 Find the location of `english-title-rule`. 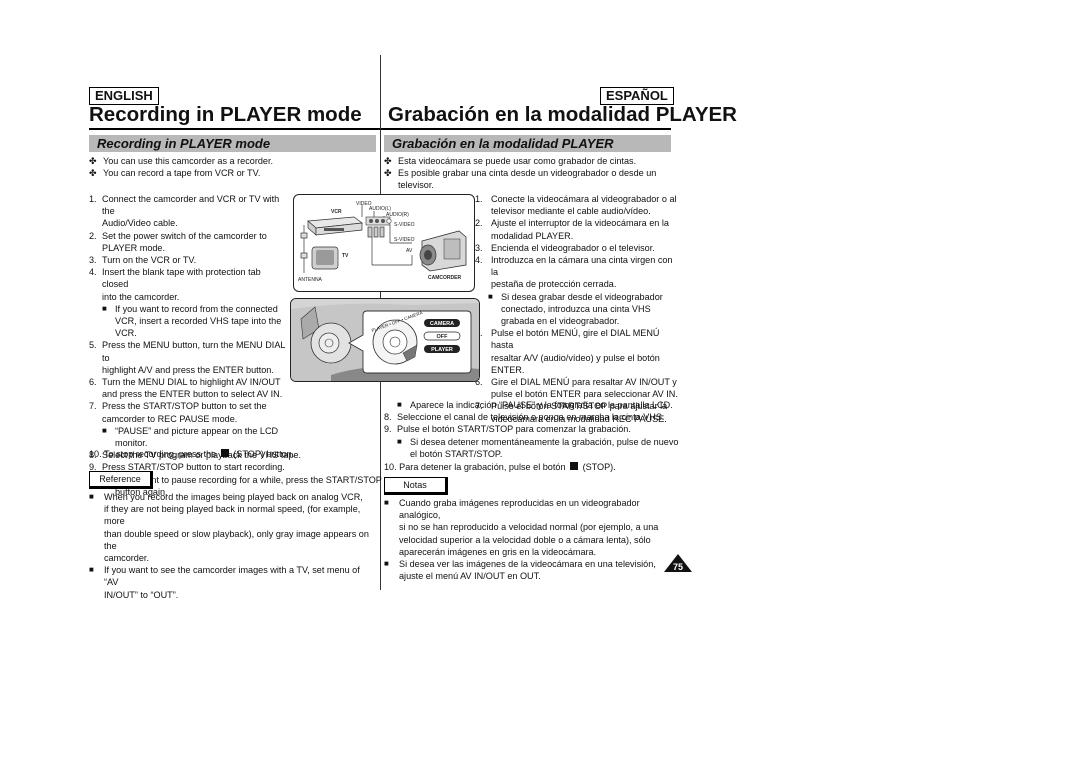

english-title-rule is located at coordinates (234, 129).